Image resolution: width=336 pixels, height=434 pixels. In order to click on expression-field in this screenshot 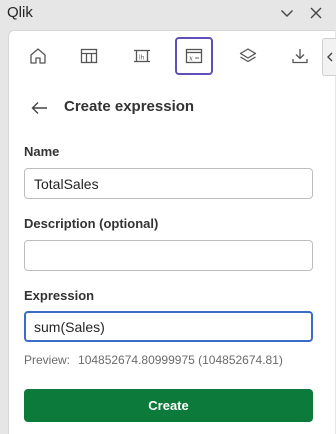, I will do `click(168, 326)`.